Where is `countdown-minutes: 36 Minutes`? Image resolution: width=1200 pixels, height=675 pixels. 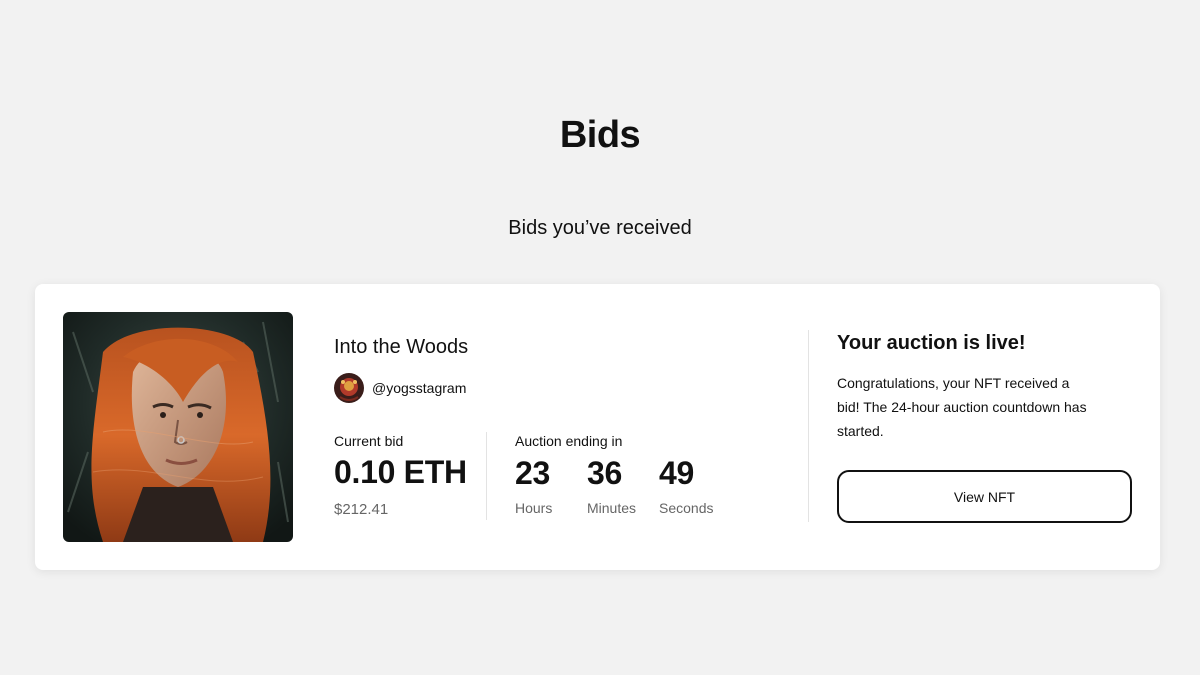 countdown-minutes: 36 Minutes is located at coordinates (623, 485).